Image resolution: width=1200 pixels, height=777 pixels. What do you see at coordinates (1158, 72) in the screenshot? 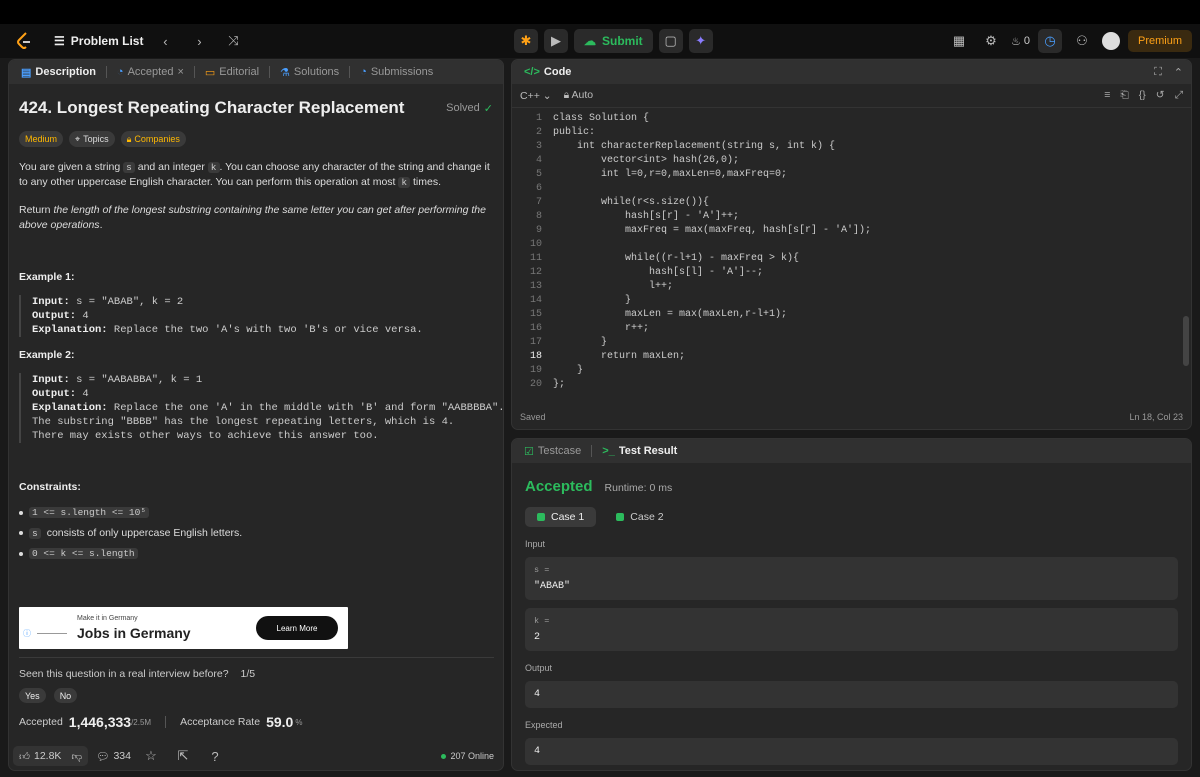
I see `maximize-icon: ⛶` at bounding box center [1158, 72].